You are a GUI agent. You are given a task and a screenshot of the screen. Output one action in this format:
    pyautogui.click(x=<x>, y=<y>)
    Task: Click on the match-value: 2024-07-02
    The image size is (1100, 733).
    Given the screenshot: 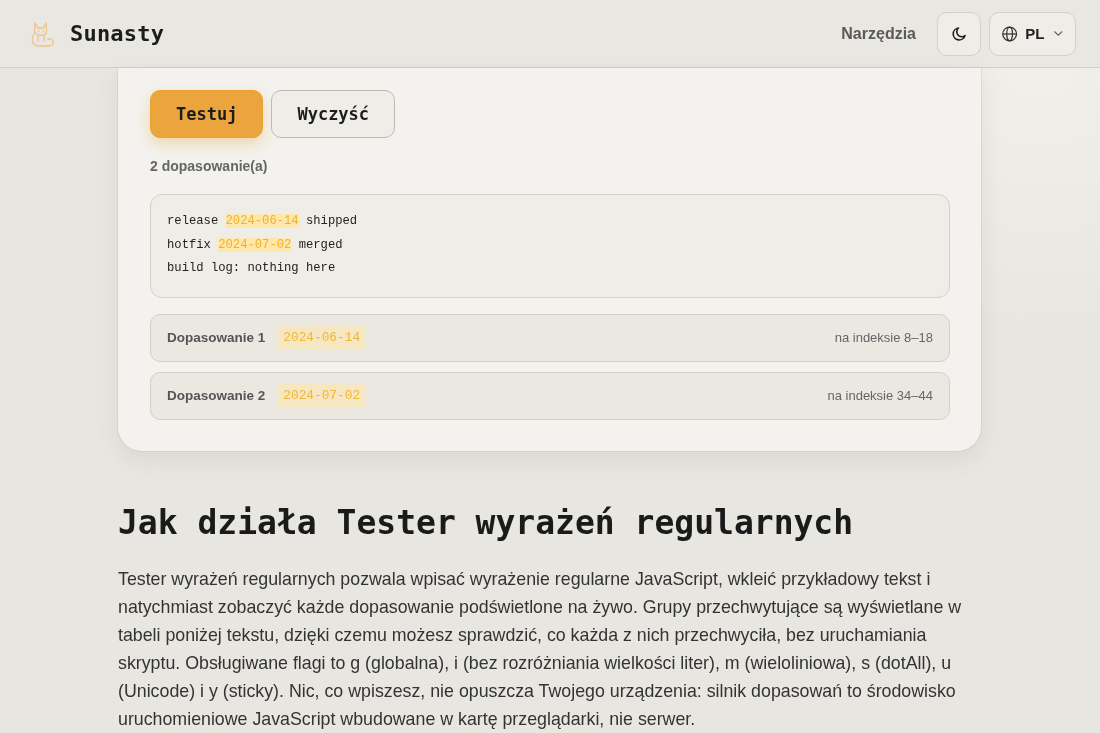 What is the action you would take?
    pyautogui.click(x=322, y=395)
    